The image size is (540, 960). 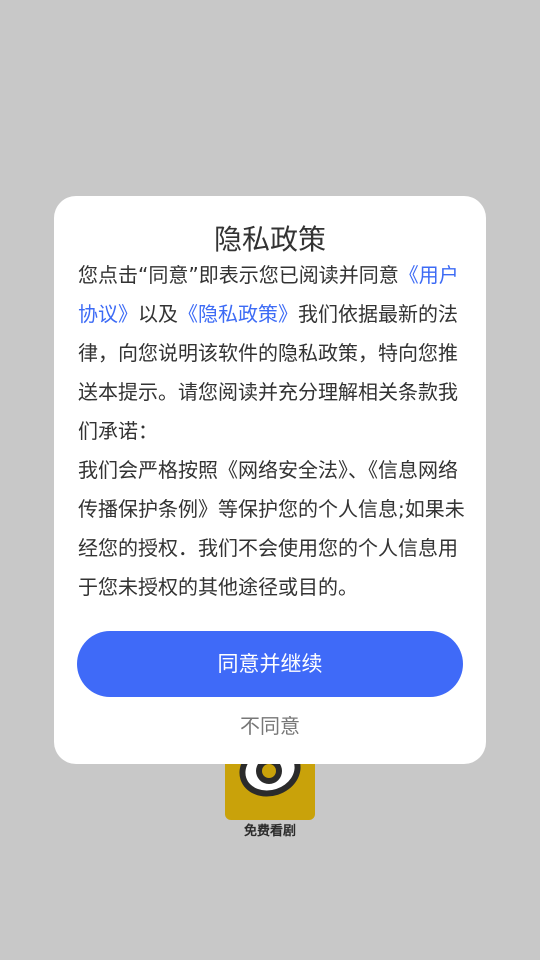 I want to click on agree-continue-button: 同意并继续, so click(x=270, y=664).